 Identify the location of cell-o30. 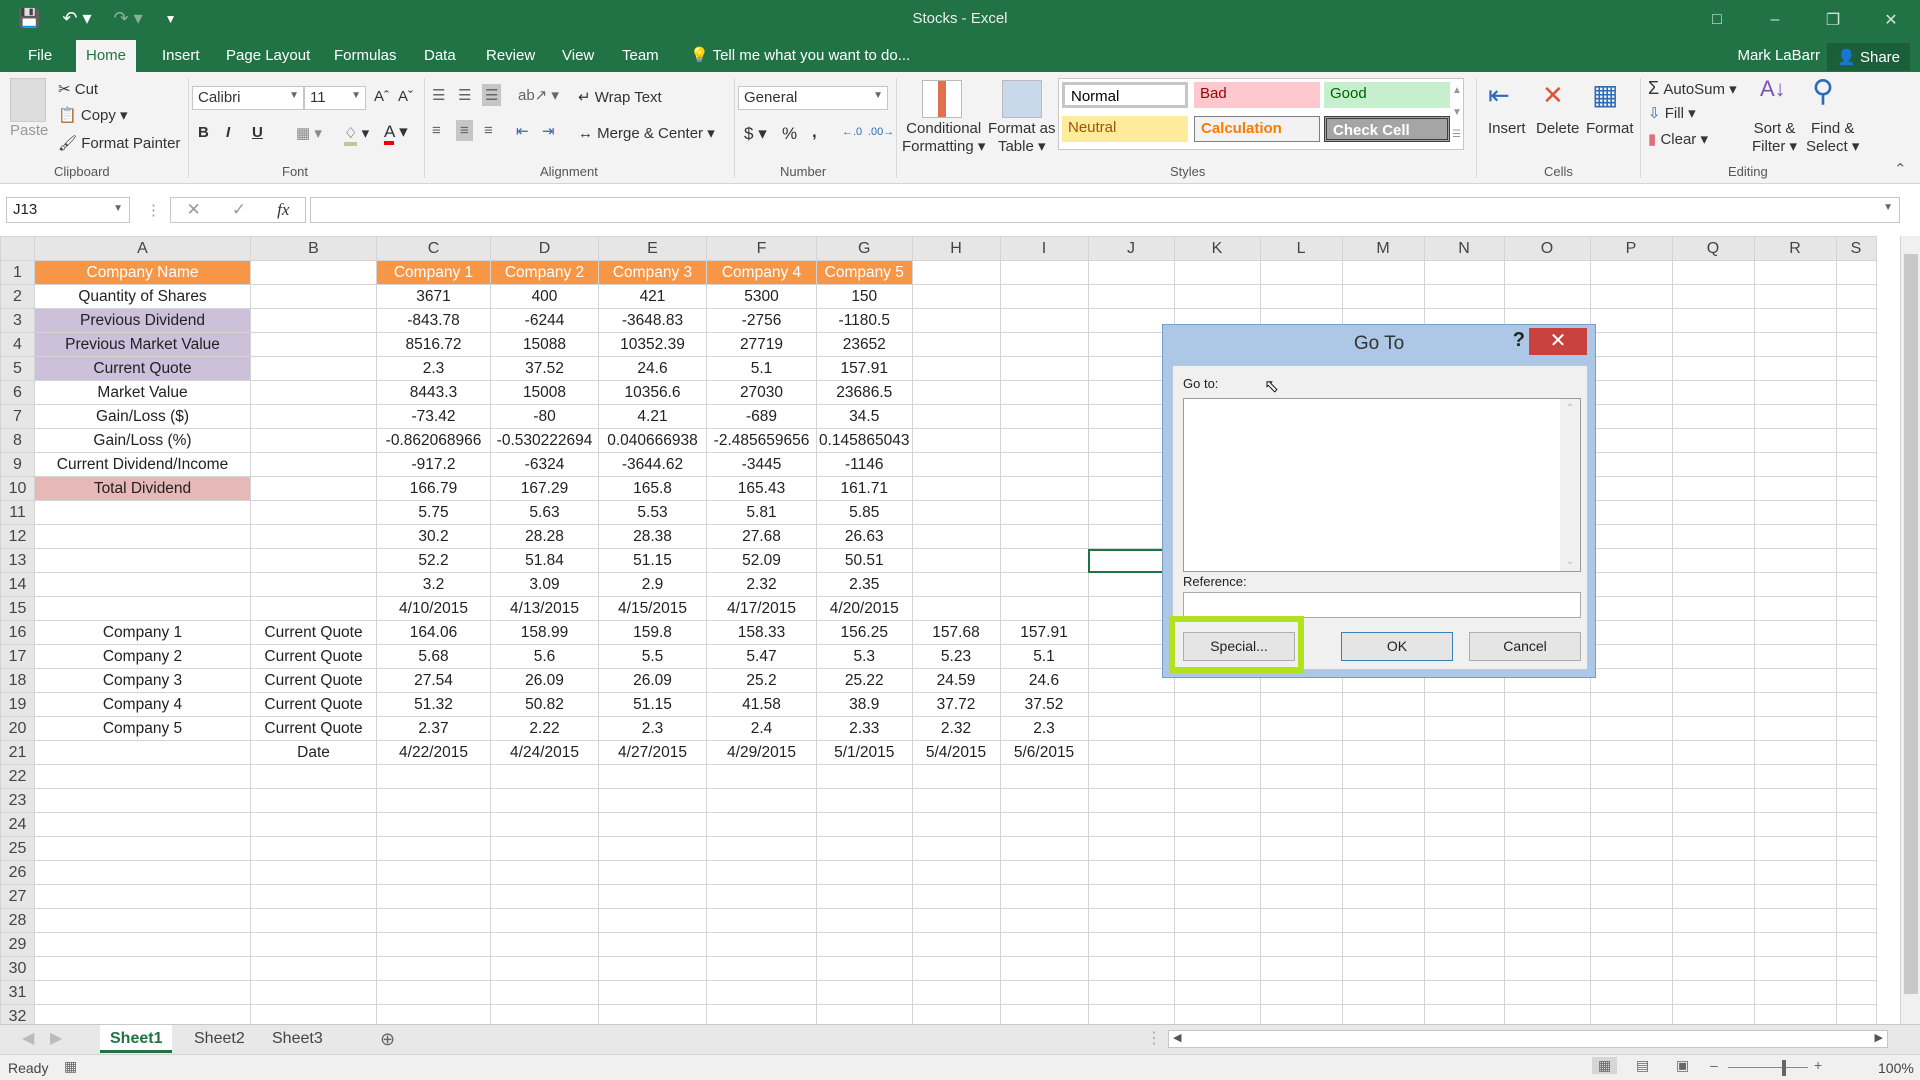
(1547, 968).